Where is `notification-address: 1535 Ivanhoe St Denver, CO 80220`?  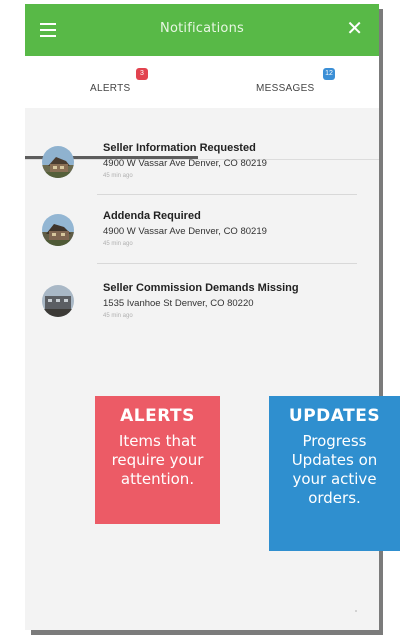 notification-address: 1535 Ivanhoe St Denver, CO 80220 is located at coordinates (178, 303).